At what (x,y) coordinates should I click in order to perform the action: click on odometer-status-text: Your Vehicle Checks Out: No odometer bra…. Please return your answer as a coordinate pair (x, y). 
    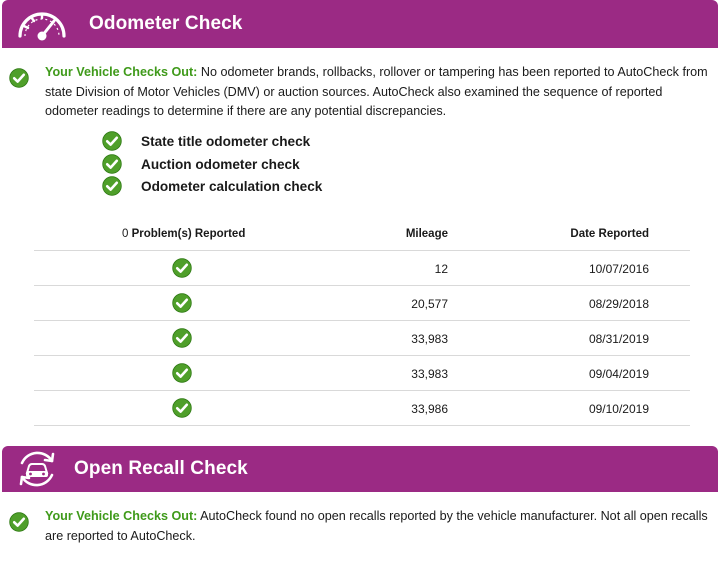
    Looking at the image, I should click on (380, 92).